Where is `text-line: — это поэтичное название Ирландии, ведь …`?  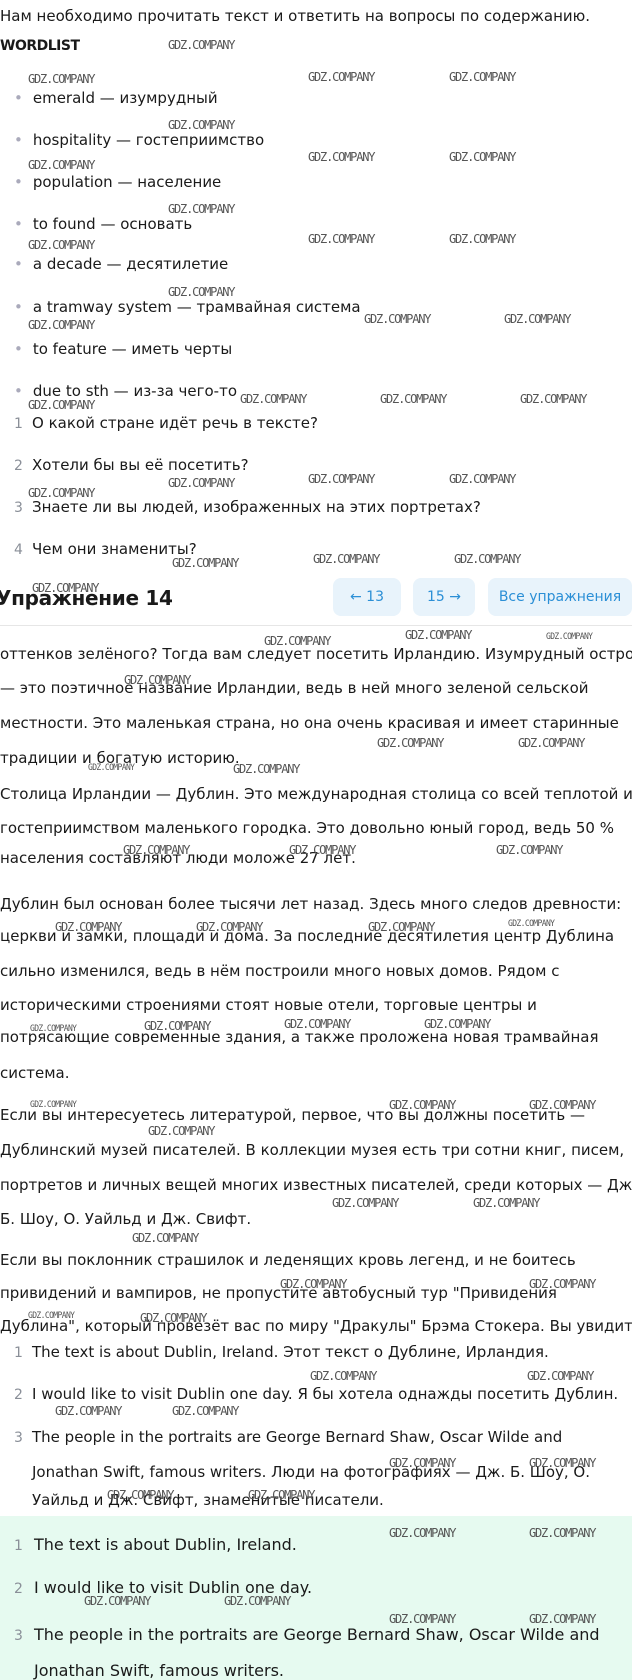 text-line: — это поэтичное название Ирландии, ведь … is located at coordinates (294, 688).